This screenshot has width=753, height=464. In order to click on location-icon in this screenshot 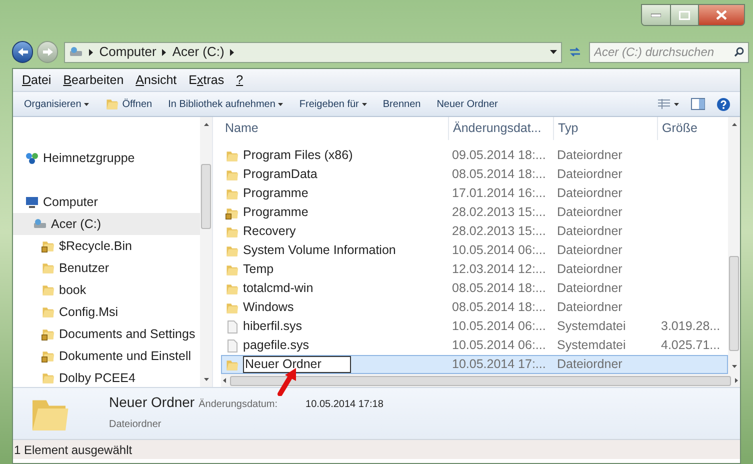, I will do `click(76, 52)`.